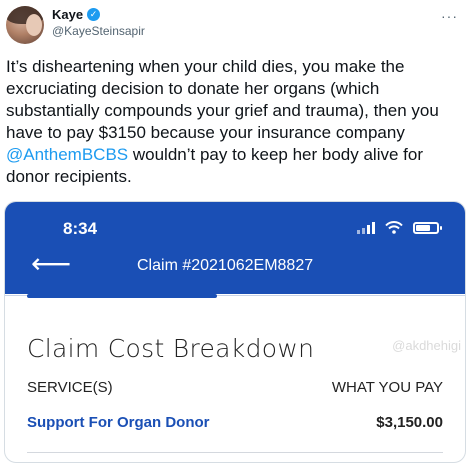 Image resolution: width=468 pixels, height=463 pixels. I want to click on avatar, so click(25, 25).